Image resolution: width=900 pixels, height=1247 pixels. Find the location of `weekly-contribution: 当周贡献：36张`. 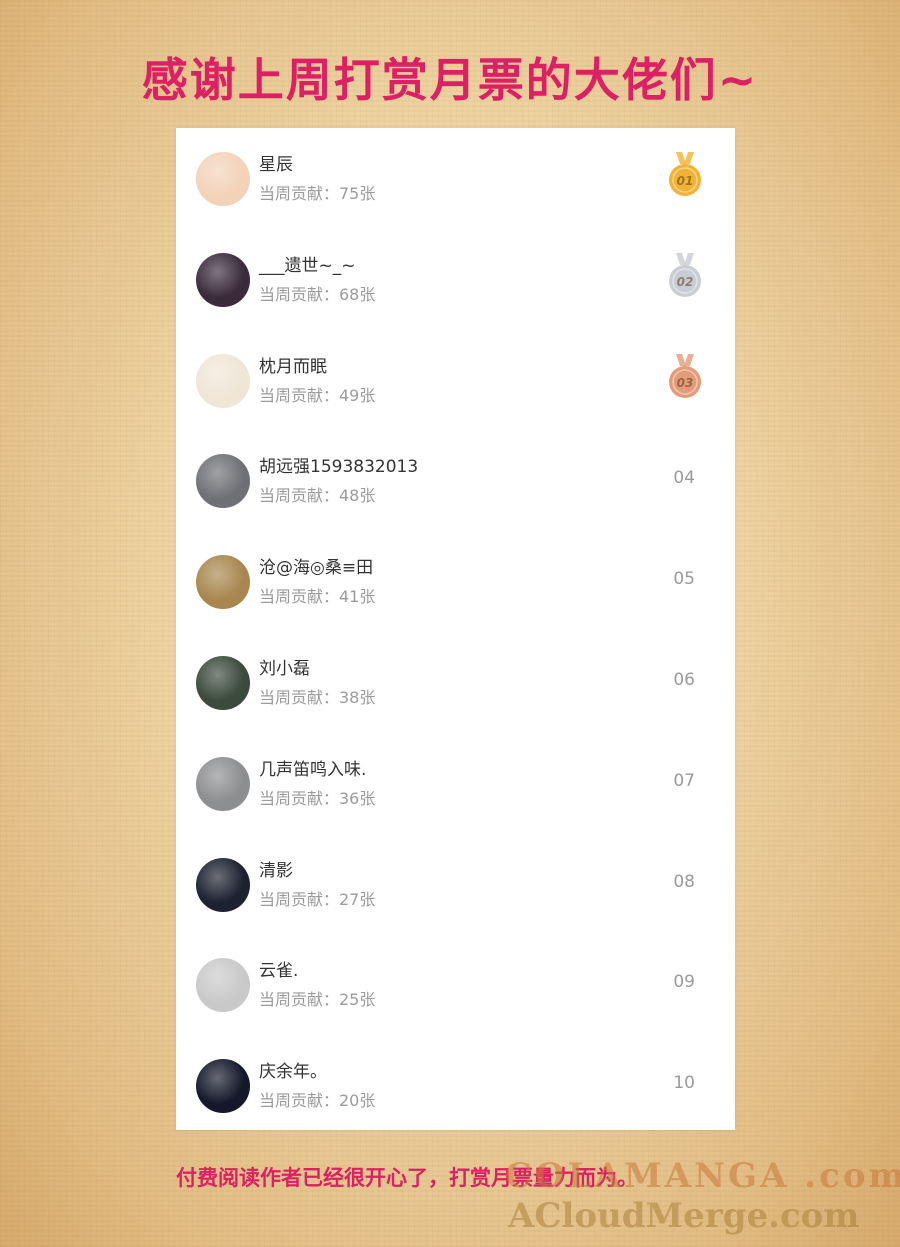

weekly-contribution: 当周贡献：36张 is located at coordinates (317, 798).